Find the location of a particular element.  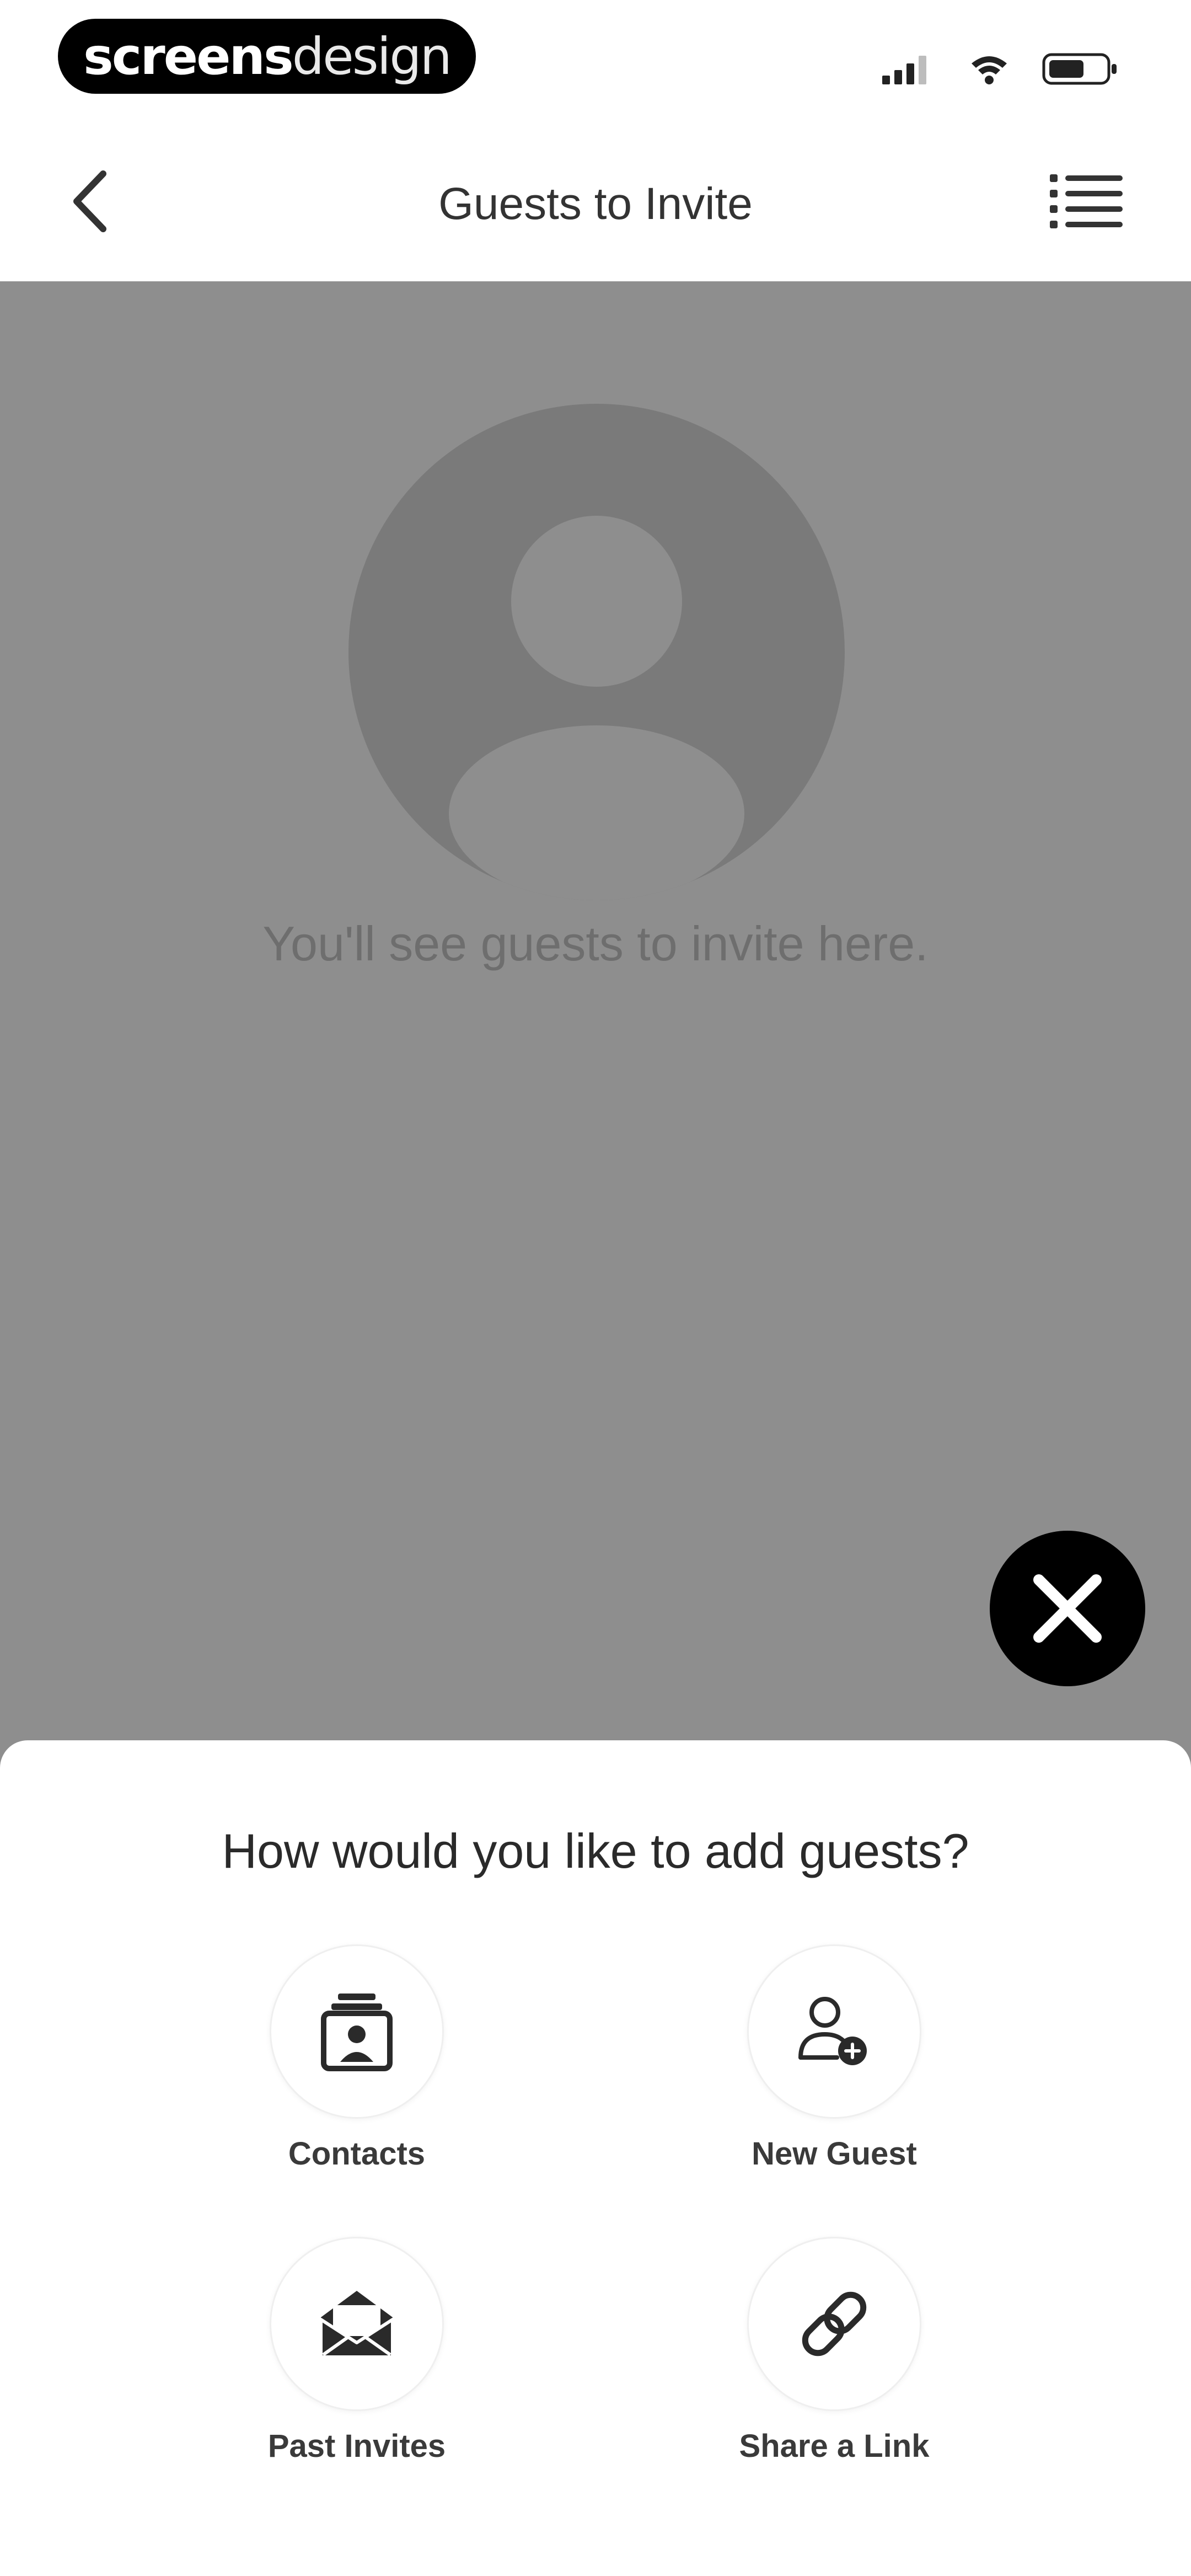

sheet-title: How would you like to add guests? is located at coordinates (595, 1851).